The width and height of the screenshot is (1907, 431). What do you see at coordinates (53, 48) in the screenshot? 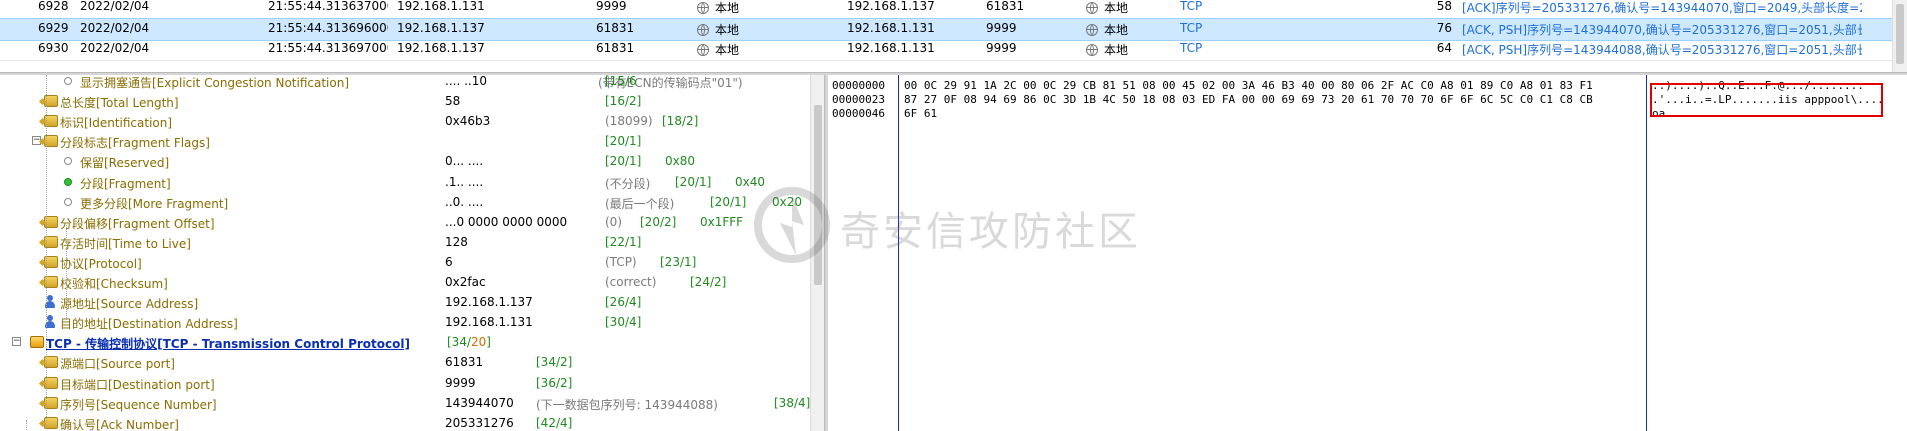
I see `packet-no-text: 6930` at bounding box center [53, 48].